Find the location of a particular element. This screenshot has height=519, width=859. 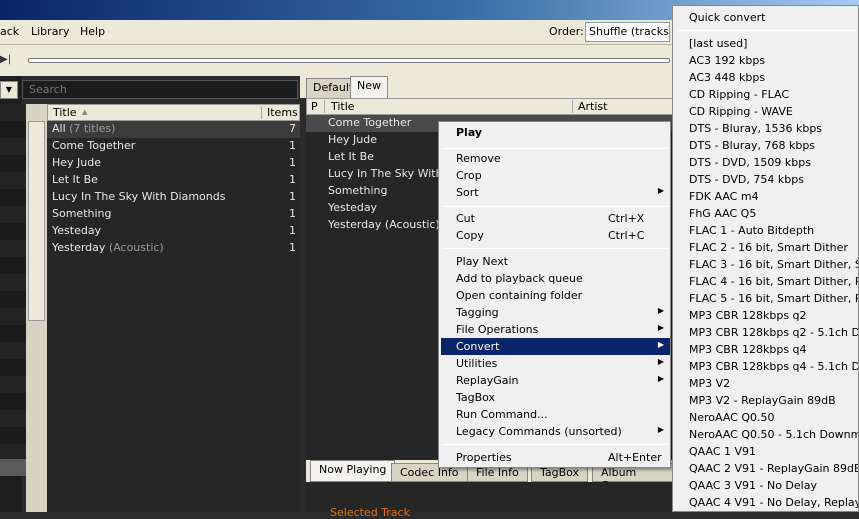

menu-item-file-operations: File Operations ▶ is located at coordinates (555, 329).